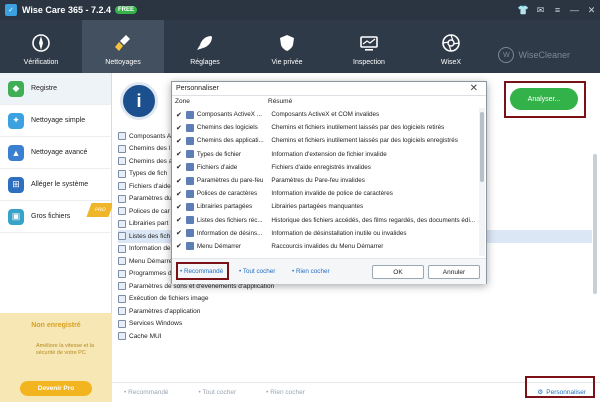  What do you see at coordinates (146, 392) in the screenshot?
I see `recommended-link: • Recommandé` at bounding box center [146, 392].